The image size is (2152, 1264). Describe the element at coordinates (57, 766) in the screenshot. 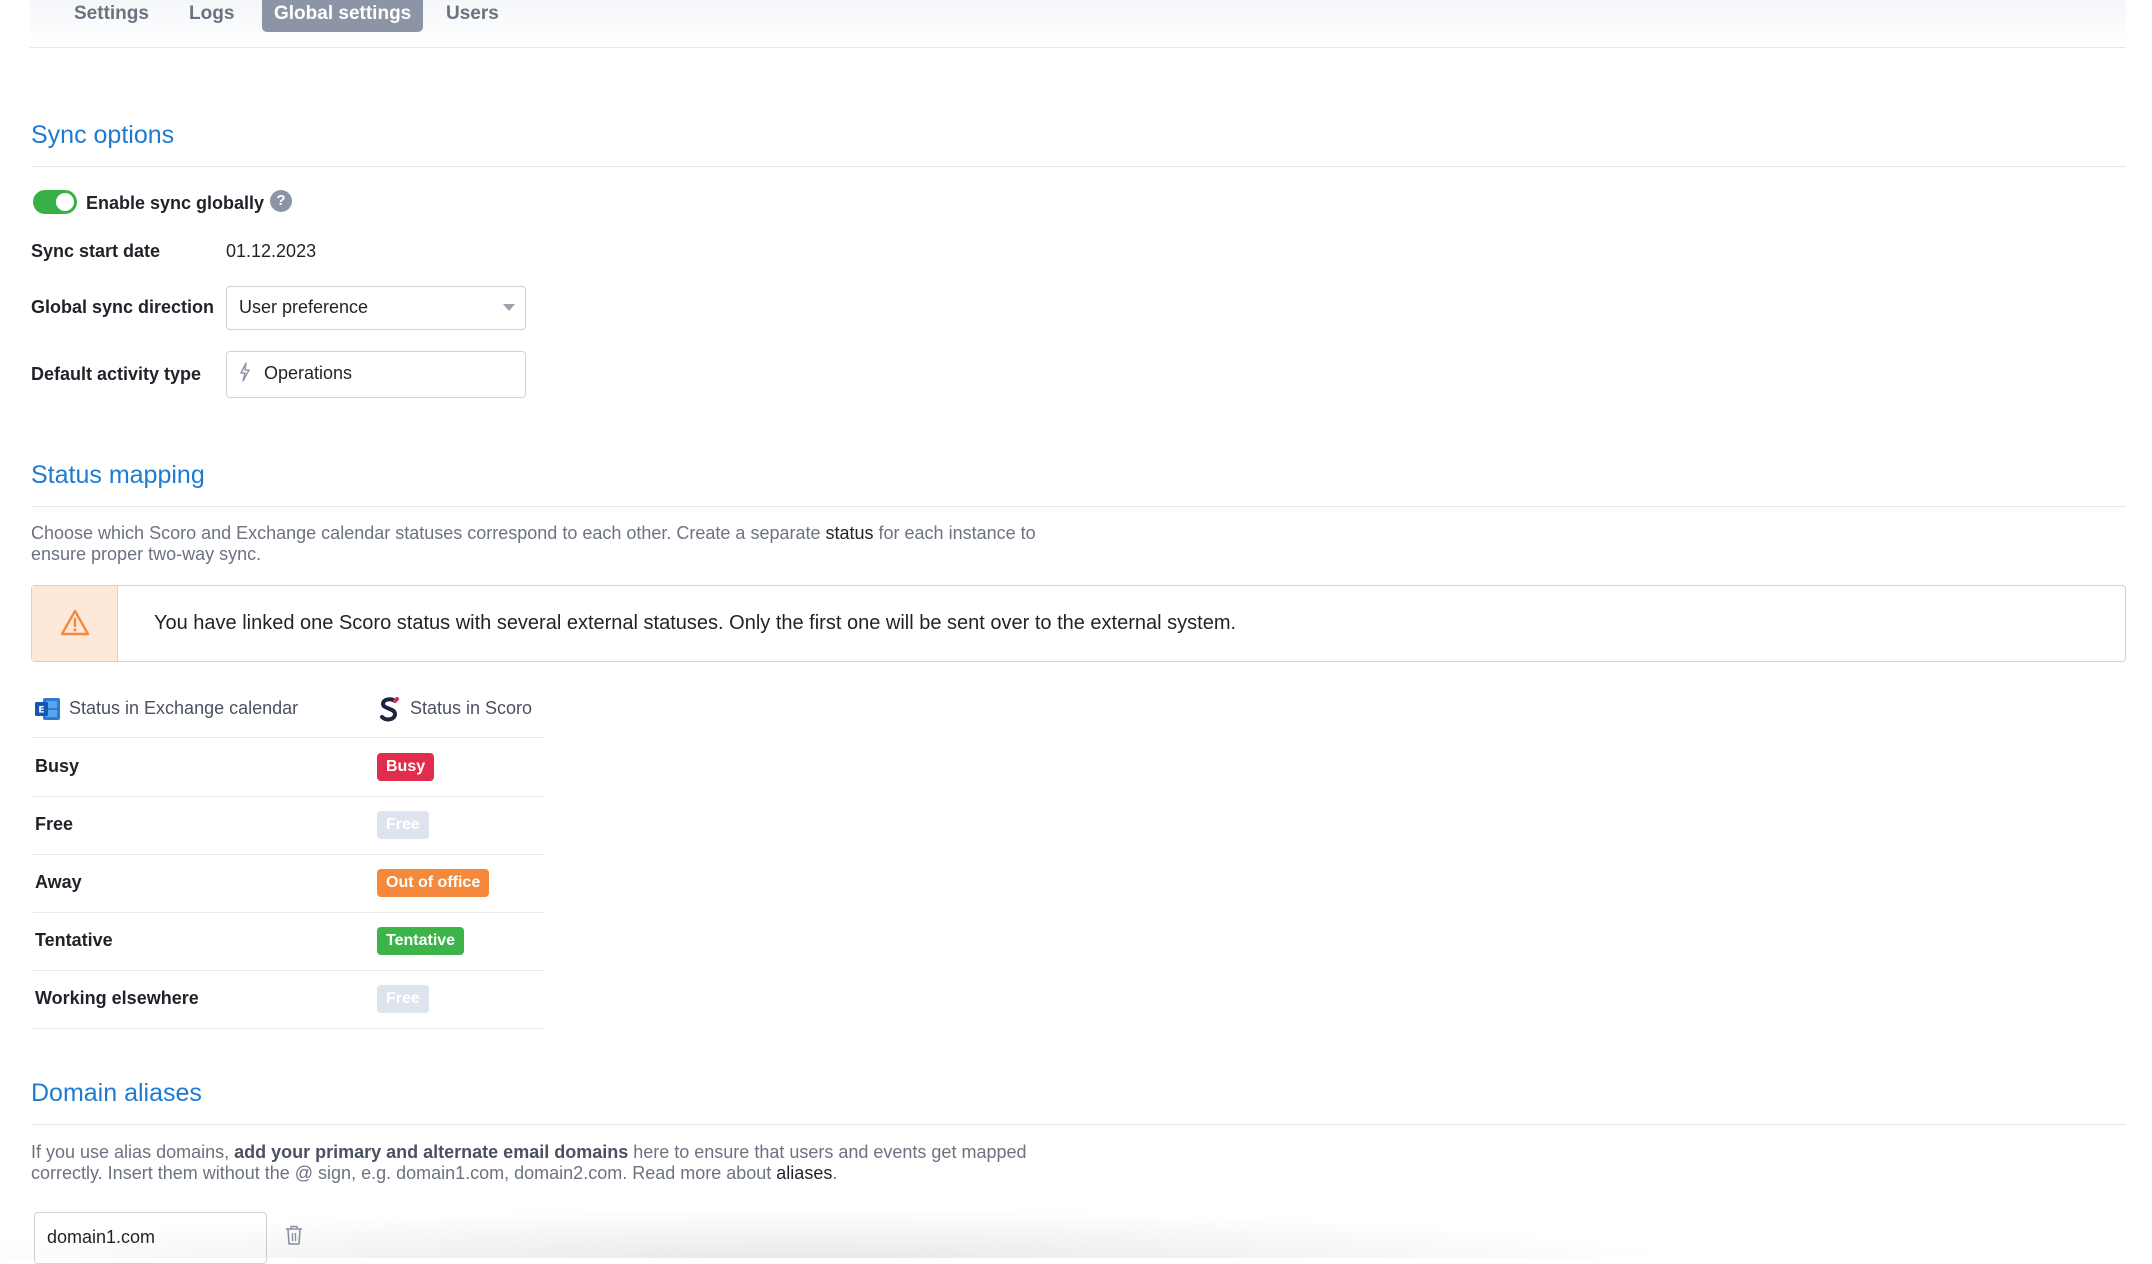

I see `exchange-status-name: Busy` at that location.